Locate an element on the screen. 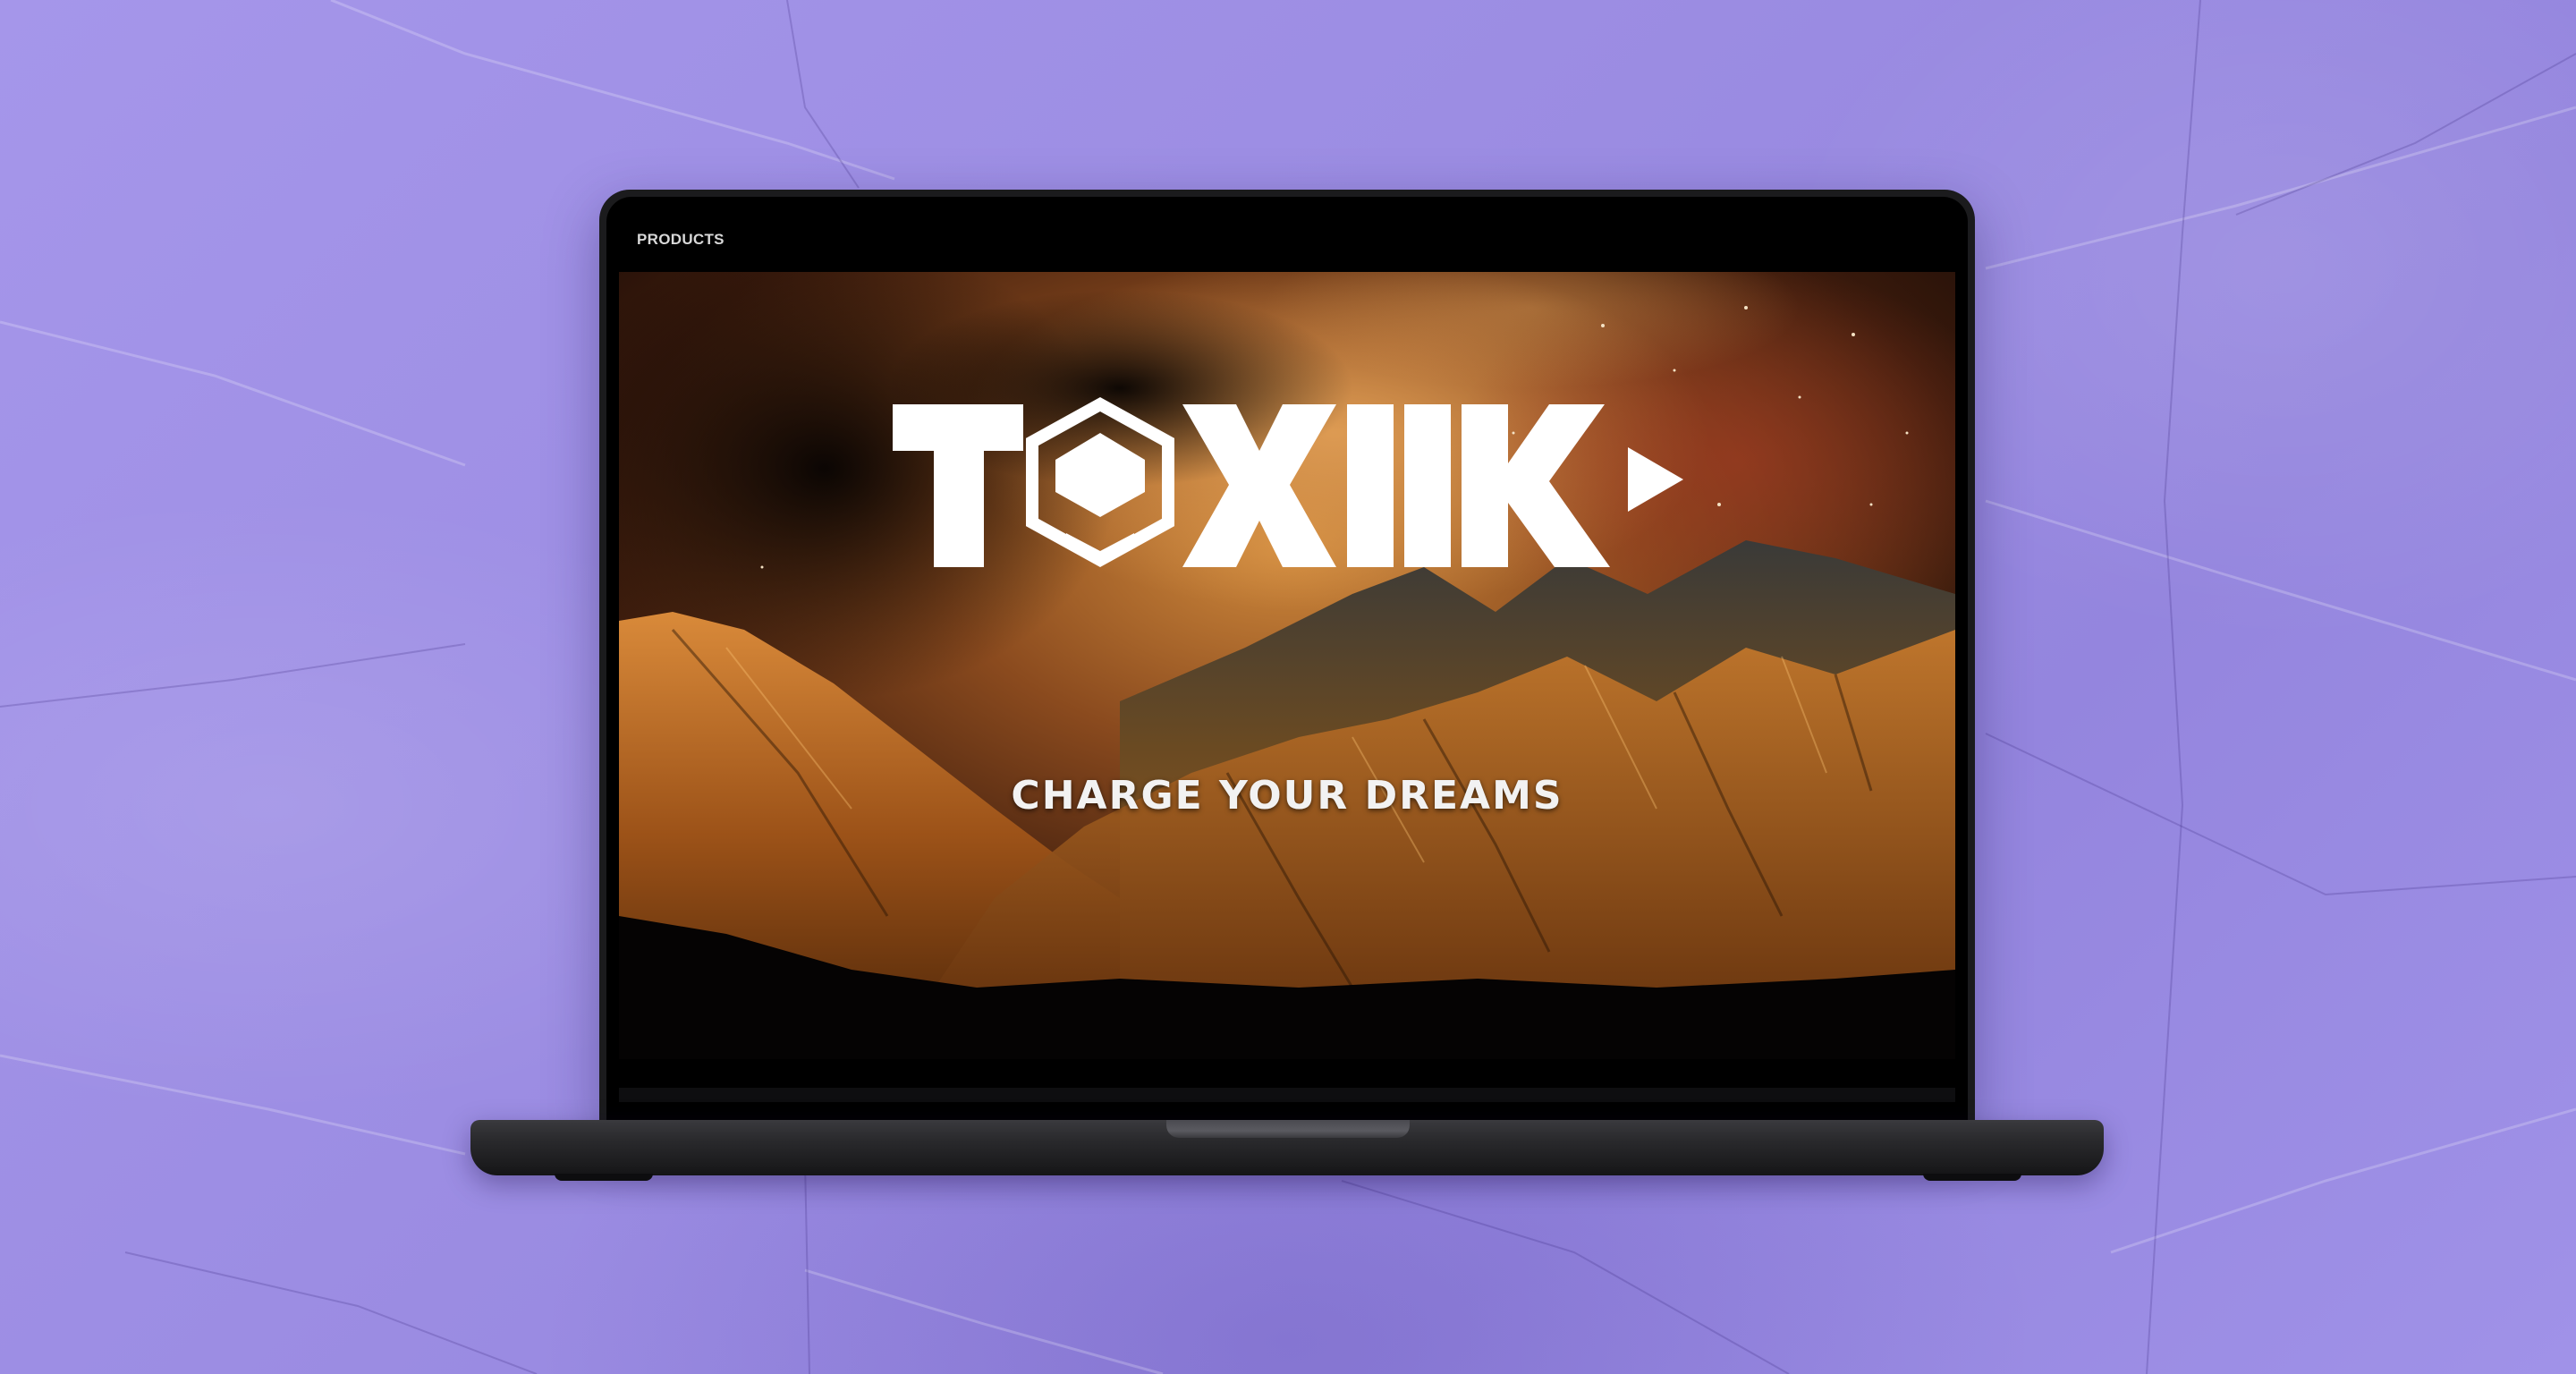 This screenshot has width=2576, height=1374. screen-bottom-strip is located at coordinates (1287, 1095).